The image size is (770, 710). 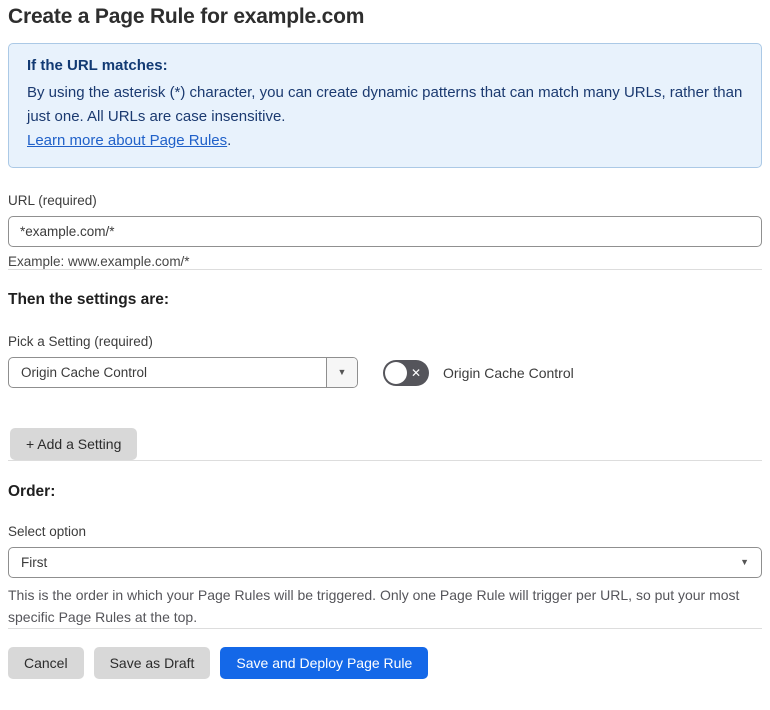 What do you see at coordinates (97, 65) in the screenshot?
I see `info-box-heading: If the URL matches:` at bounding box center [97, 65].